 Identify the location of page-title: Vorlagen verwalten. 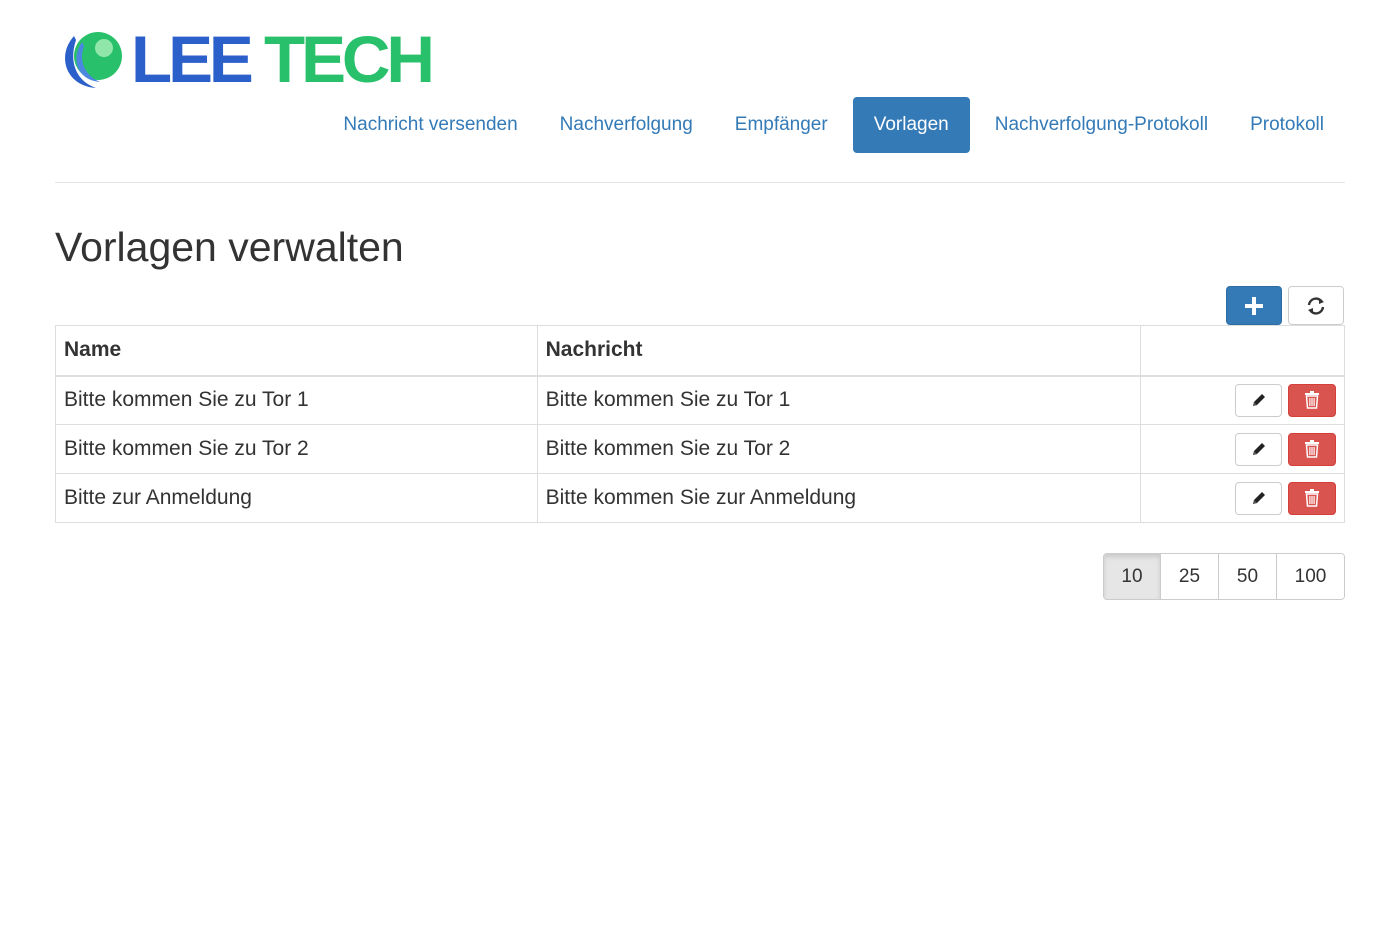
(229, 247).